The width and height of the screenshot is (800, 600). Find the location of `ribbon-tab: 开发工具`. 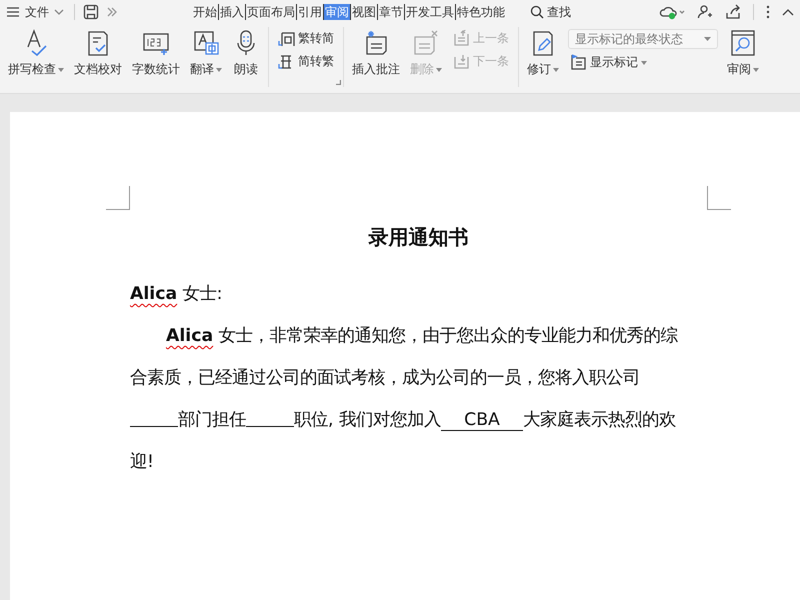

ribbon-tab: 开发工具 is located at coordinates (430, 12).